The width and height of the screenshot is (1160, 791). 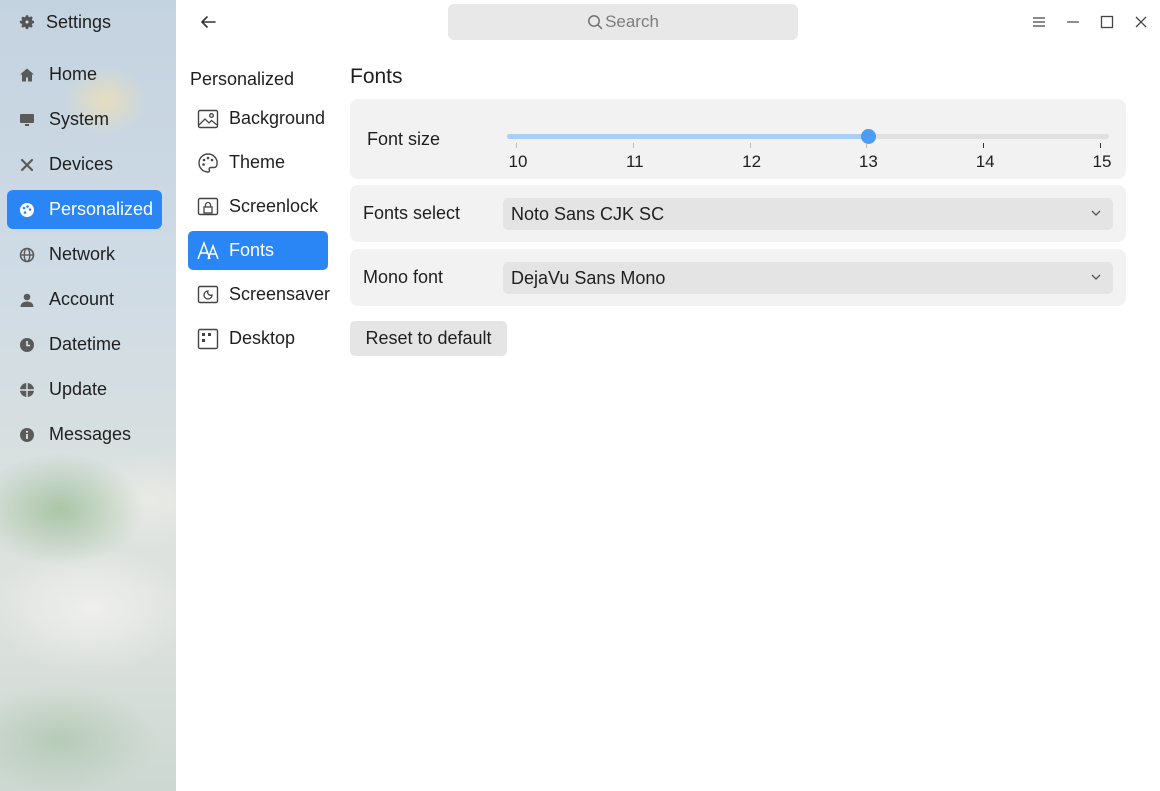 I want to click on clock-icon, so click(x=27, y=345).